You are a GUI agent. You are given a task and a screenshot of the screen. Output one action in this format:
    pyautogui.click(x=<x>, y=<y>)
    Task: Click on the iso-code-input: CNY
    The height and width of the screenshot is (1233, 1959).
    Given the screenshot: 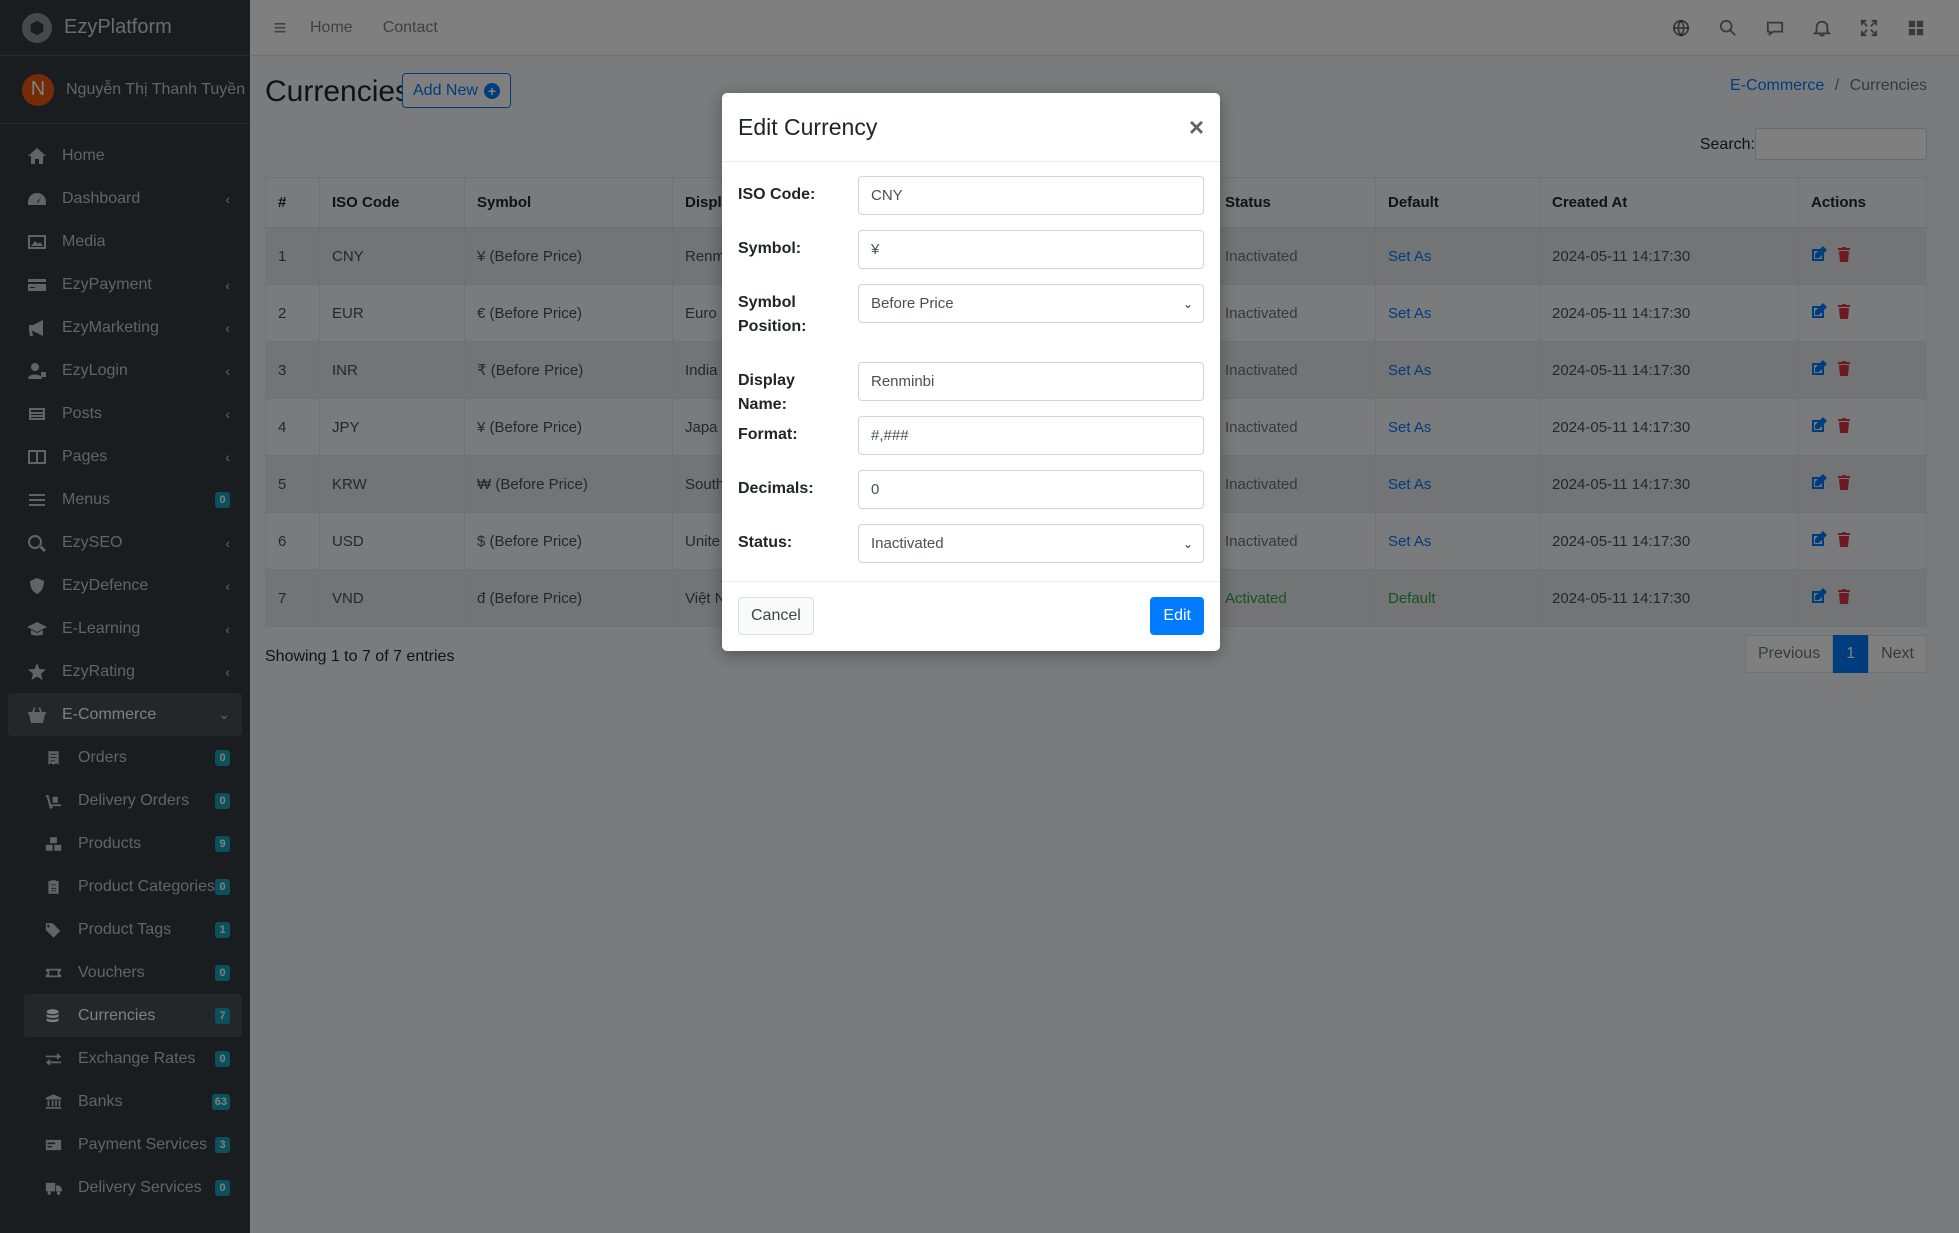 What is the action you would take?
    pyautogui.click(x=1031, y=195)
    